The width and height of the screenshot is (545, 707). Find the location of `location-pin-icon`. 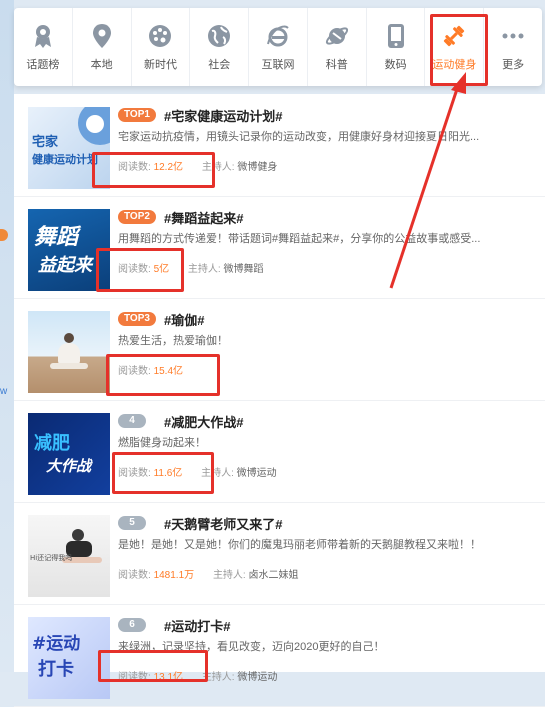

location-pin-icon is located at coordinates (102, 36).